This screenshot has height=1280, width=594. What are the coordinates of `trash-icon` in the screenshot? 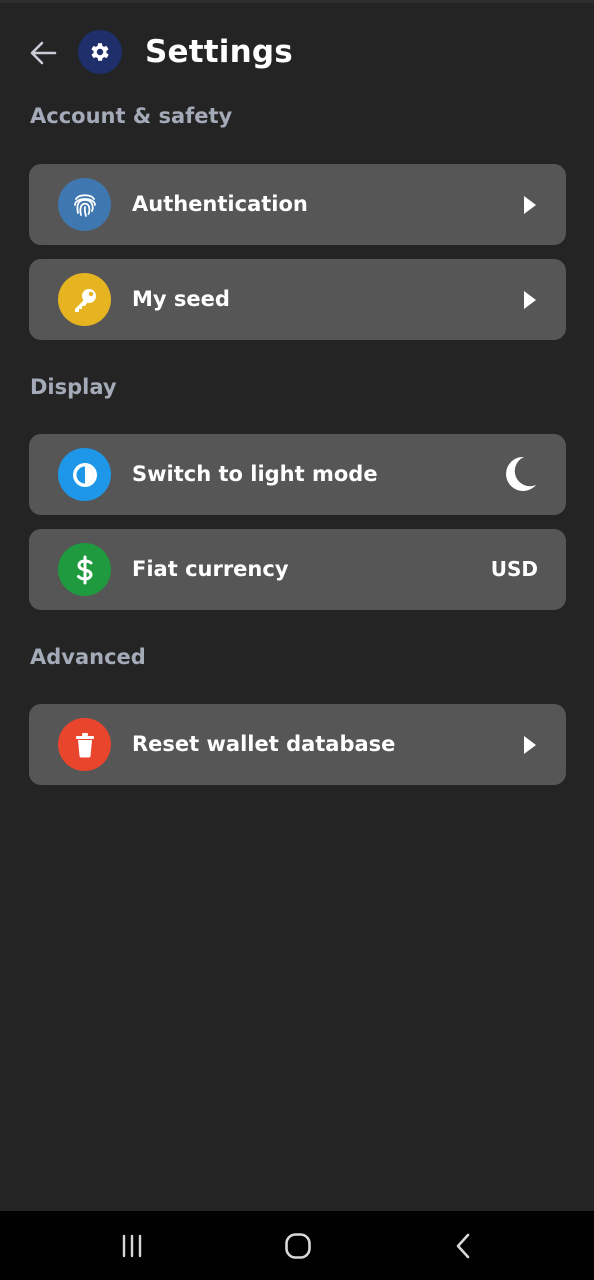 It's located at (84, 744).